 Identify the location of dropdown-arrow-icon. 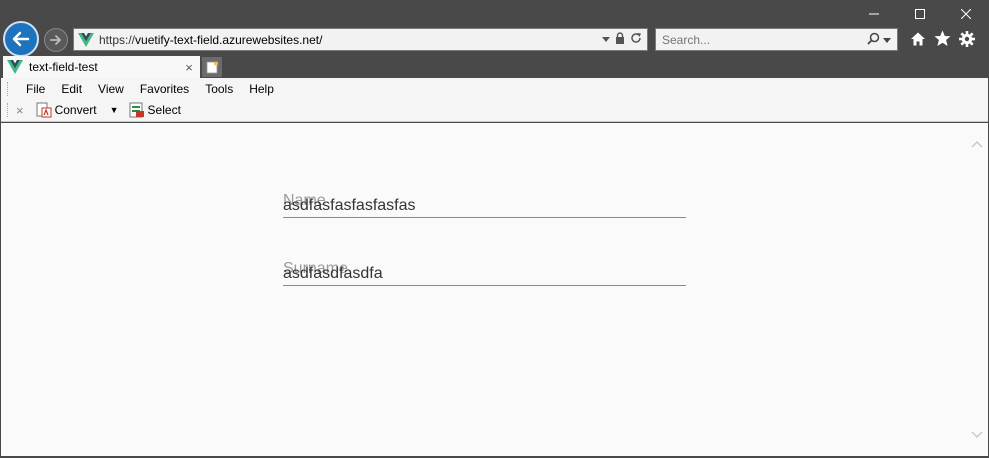
(606, 40).